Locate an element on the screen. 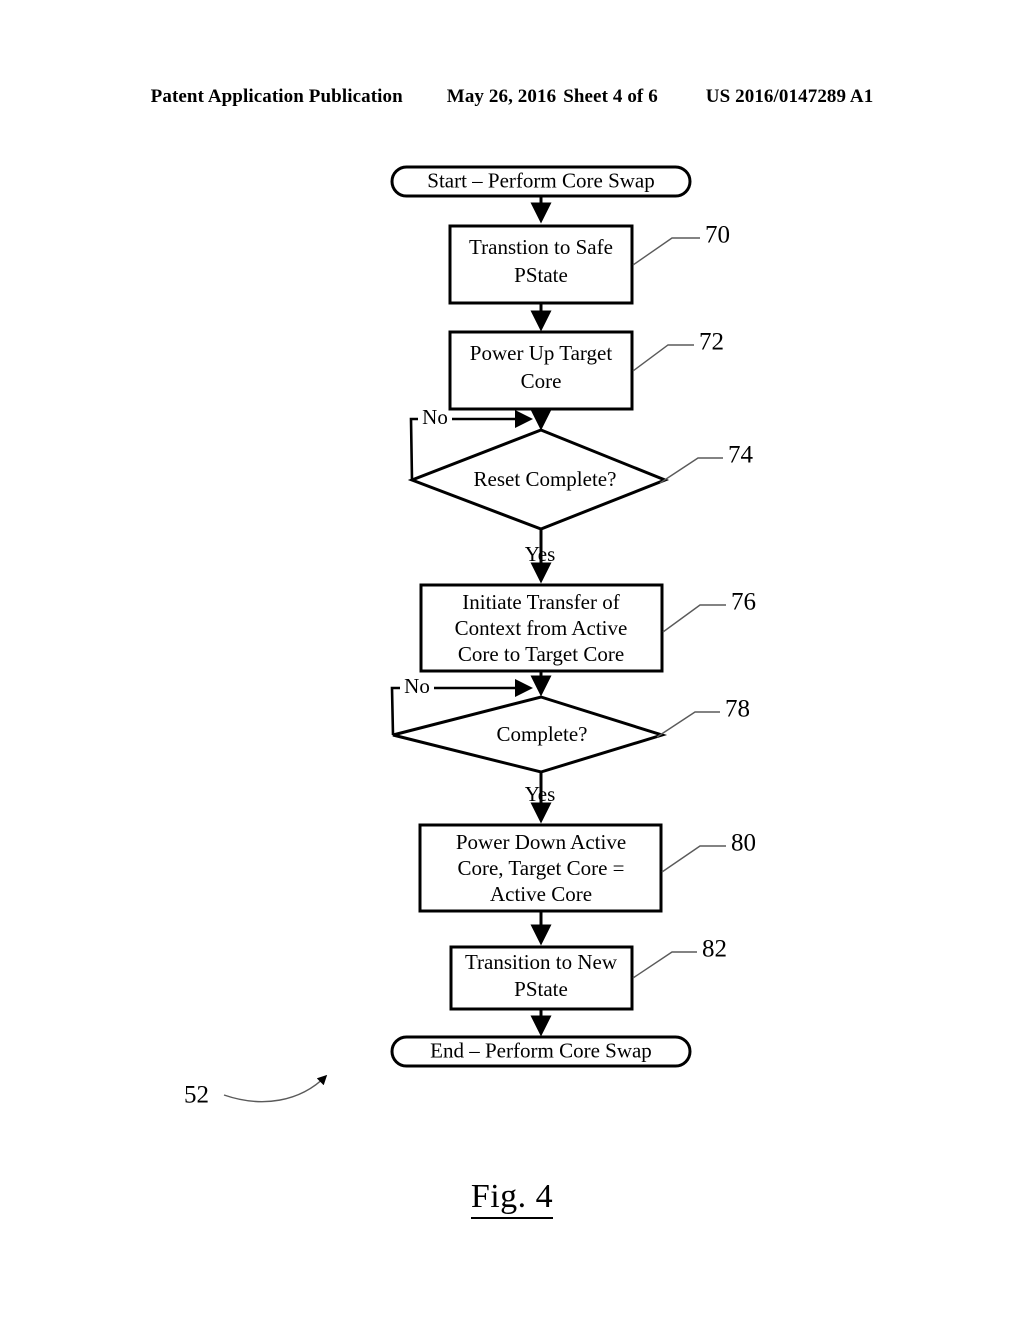 Image resolution: width=1024 pixels, height=1320 pixels. node-end: End – Perform Core Swap is located at coordinates (541, 1051).